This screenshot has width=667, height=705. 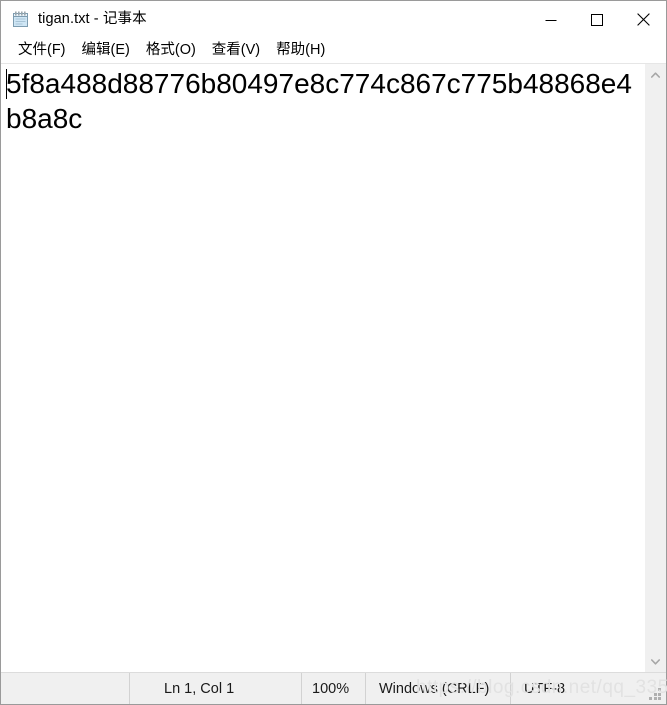 I want to click on window-controls, so click(x=597, y=19).